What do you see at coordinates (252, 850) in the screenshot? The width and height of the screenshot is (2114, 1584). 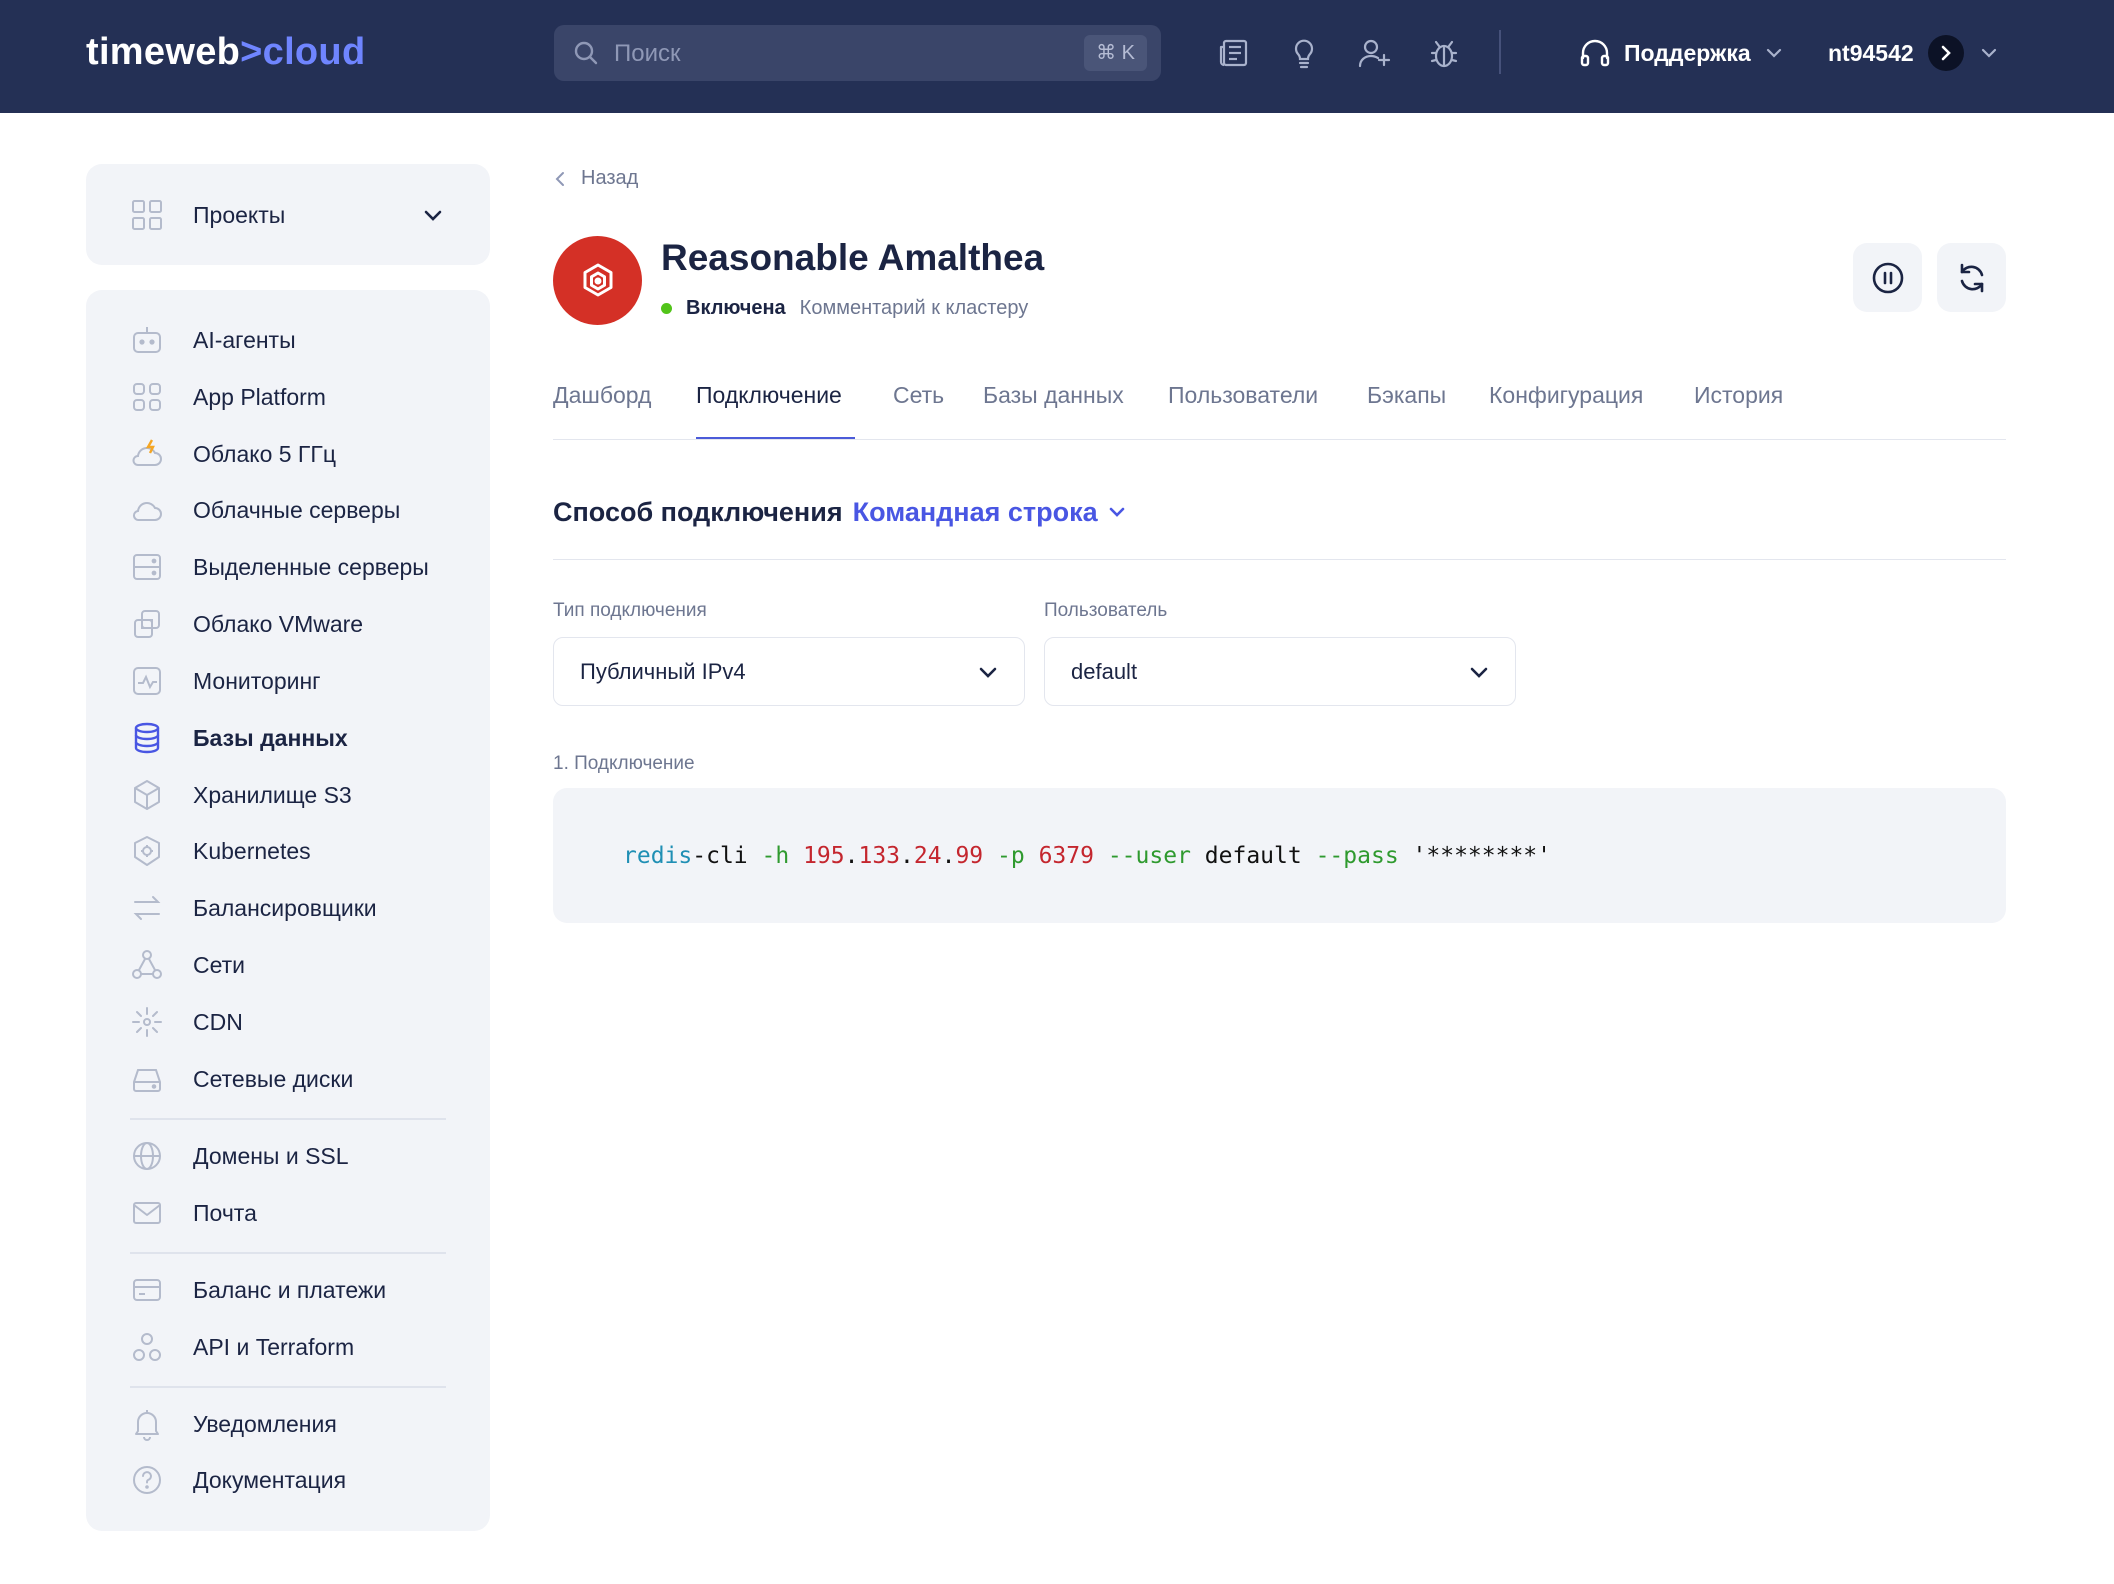 I see `sidebar-item-label: Kubernetes` at bounding box center [252, 850].